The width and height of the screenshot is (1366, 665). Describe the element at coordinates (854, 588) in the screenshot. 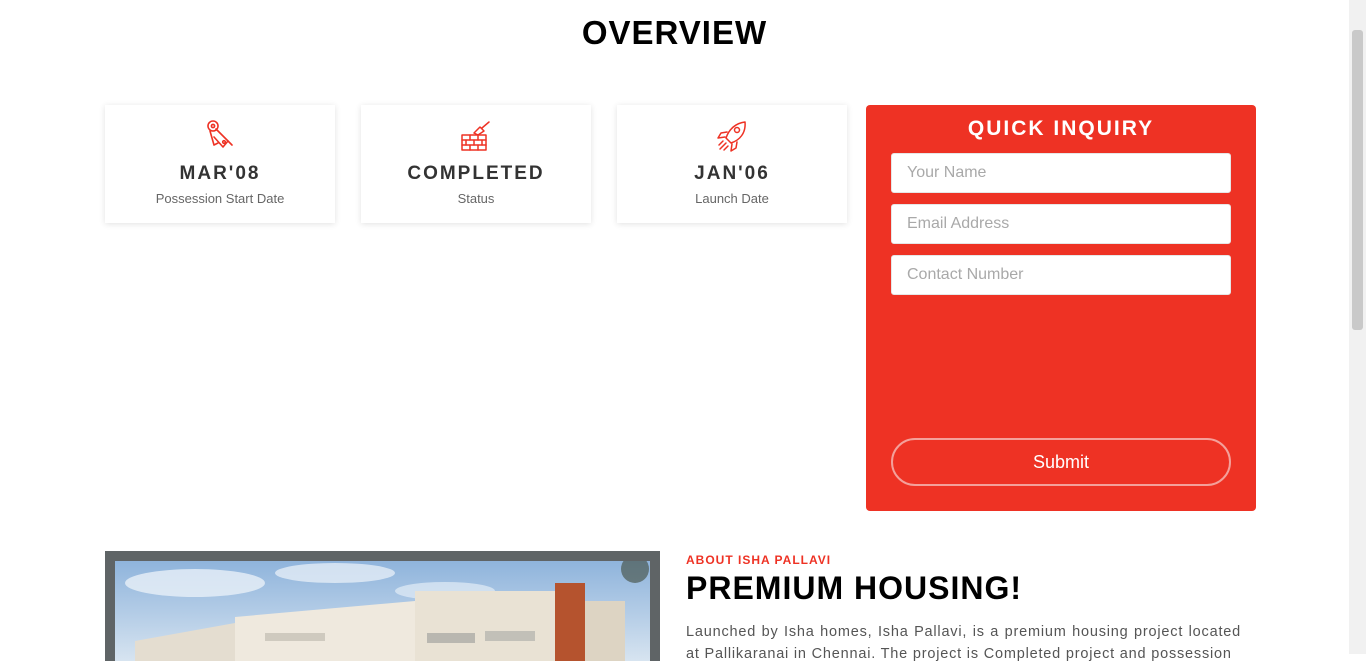

I see `about-heading: PREMIUM HOUSING!` at that location.